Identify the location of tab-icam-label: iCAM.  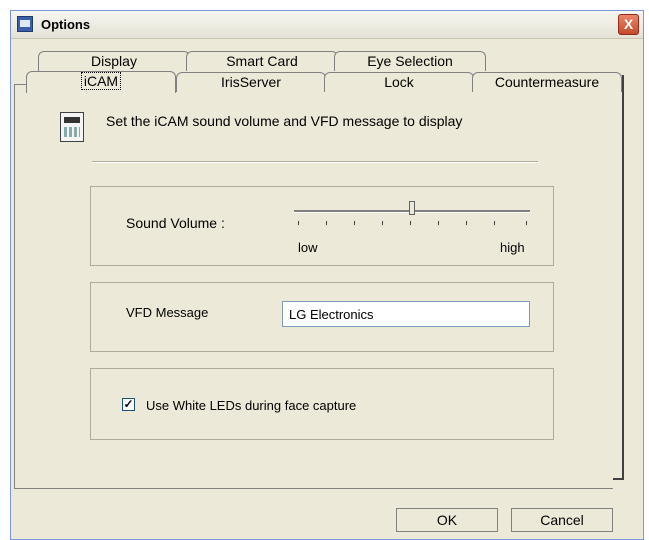
(101, 81).